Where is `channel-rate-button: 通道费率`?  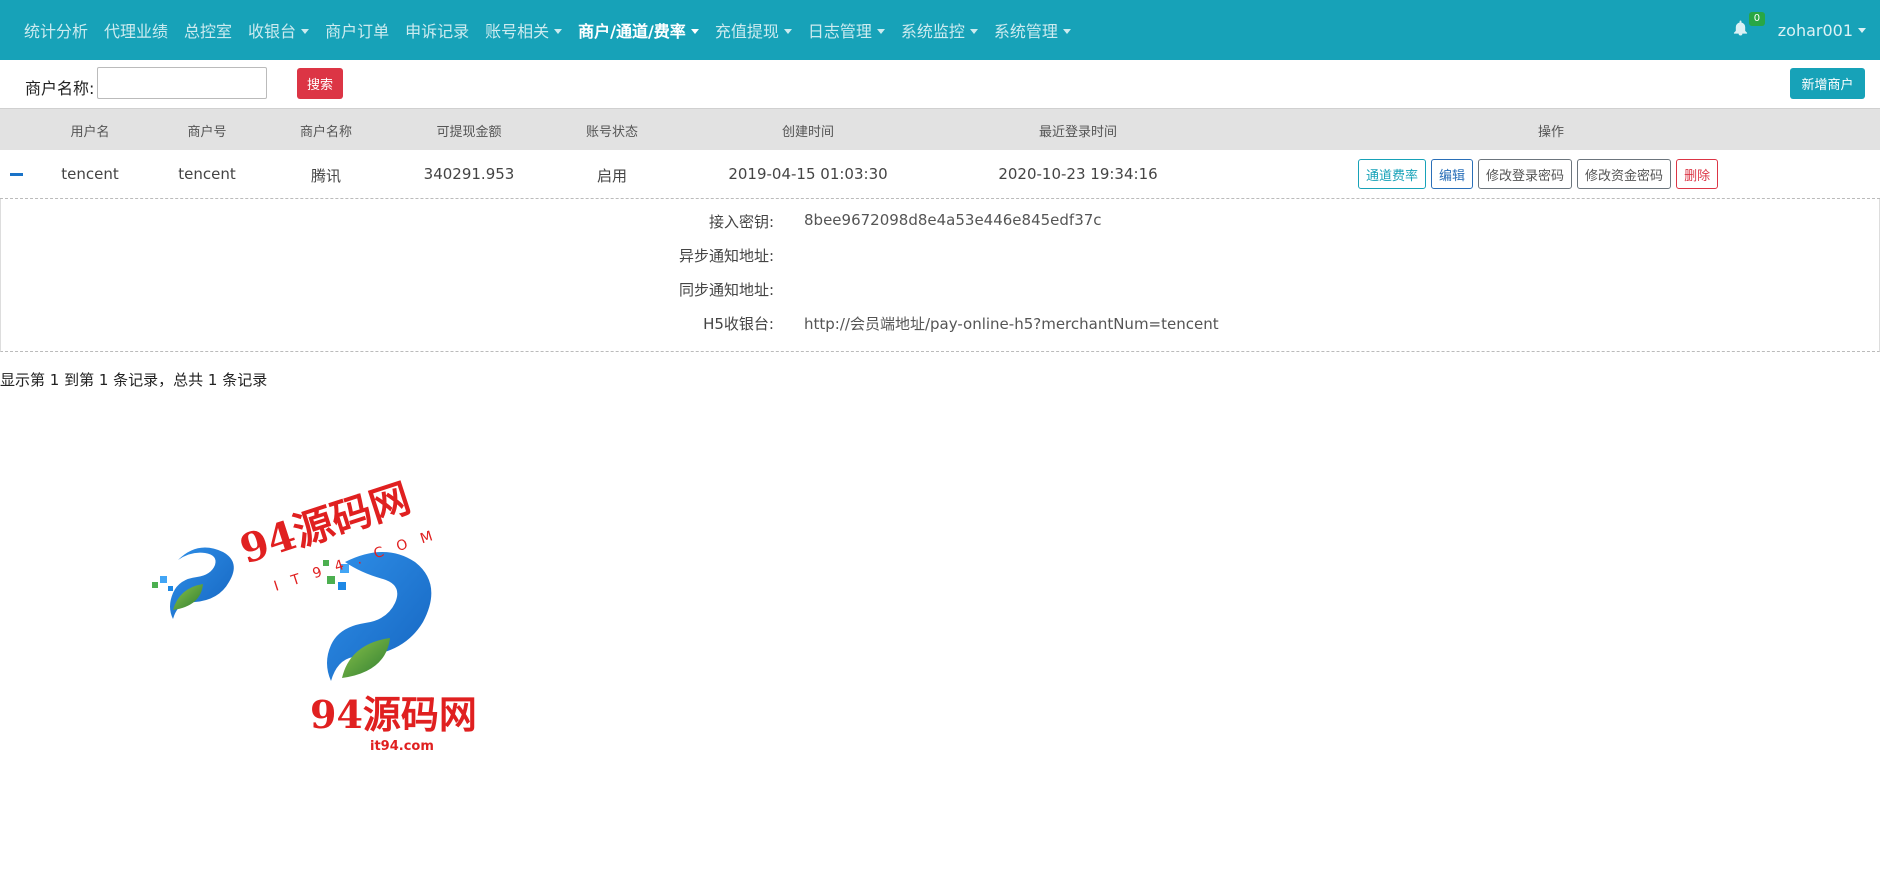 channel-rate-button: 通道费率 is located at coordinates (1392, 174).